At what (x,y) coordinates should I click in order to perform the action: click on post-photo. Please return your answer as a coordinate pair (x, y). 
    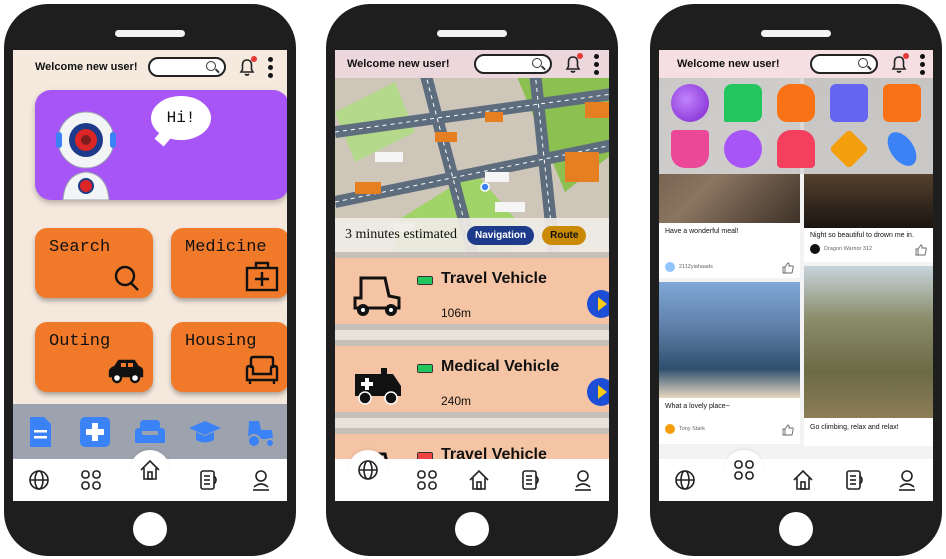
    Looking at the image, I should click on (868, 342).